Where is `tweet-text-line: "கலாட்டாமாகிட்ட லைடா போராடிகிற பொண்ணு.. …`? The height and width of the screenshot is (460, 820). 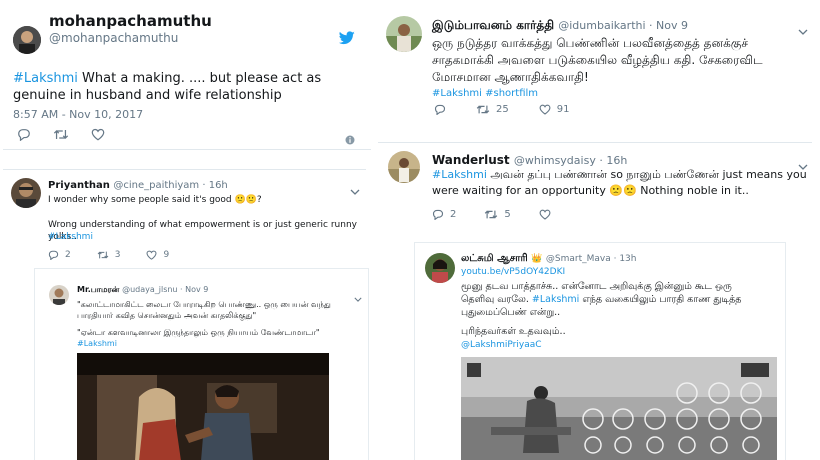
tweet-text-line: "கலாட்டாமாகிட்ட லைடா போராடிகிற பொண்ணு.. … is located at coordinates (204, 304).